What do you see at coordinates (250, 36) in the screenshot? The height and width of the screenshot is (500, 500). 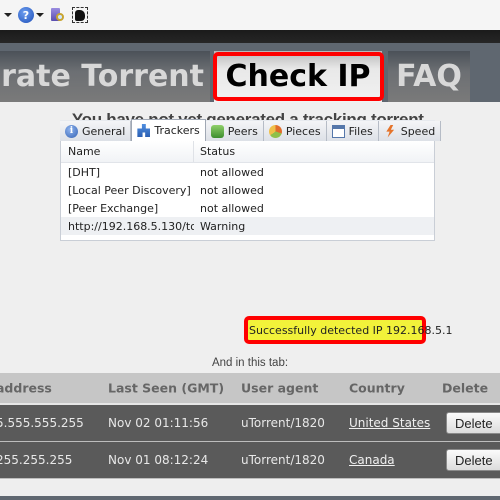 I see `header-band` at bounding box center [250, 36].